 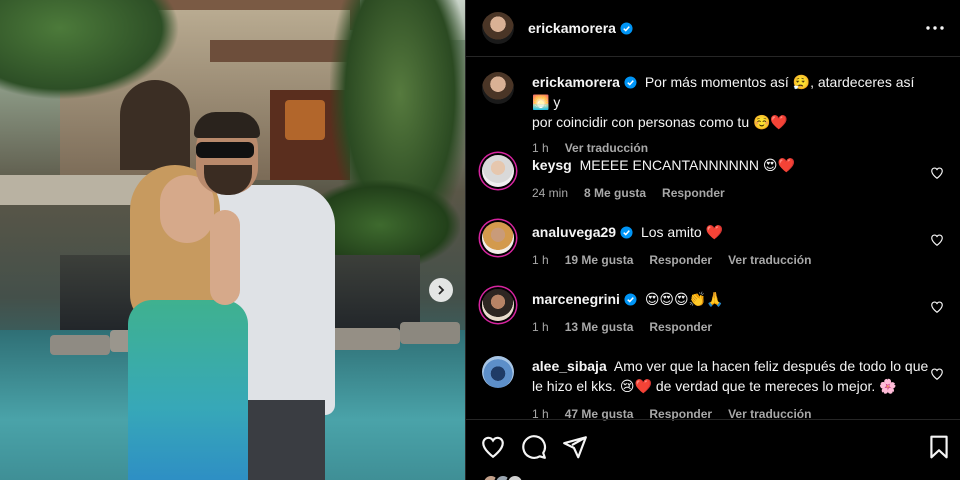 I want to click on comment-likes: 8 Me gusta, so click(x=615, y=193).